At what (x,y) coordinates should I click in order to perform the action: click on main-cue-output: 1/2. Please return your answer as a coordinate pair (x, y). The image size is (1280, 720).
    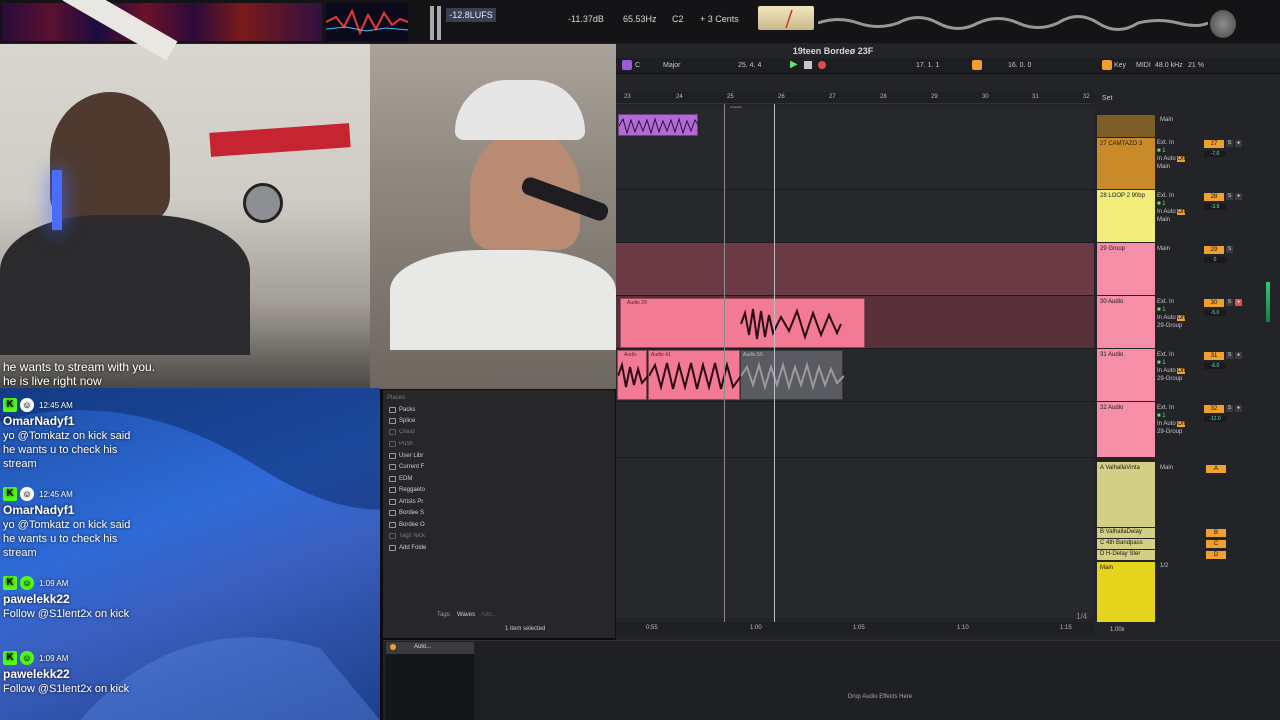
    Looking at the image, I should click on (1164, 566).